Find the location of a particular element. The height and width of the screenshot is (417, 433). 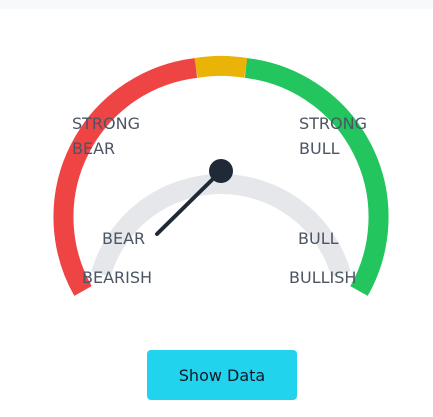

label-strong-bull-line2: BULL is located at coordinates (319, 148).